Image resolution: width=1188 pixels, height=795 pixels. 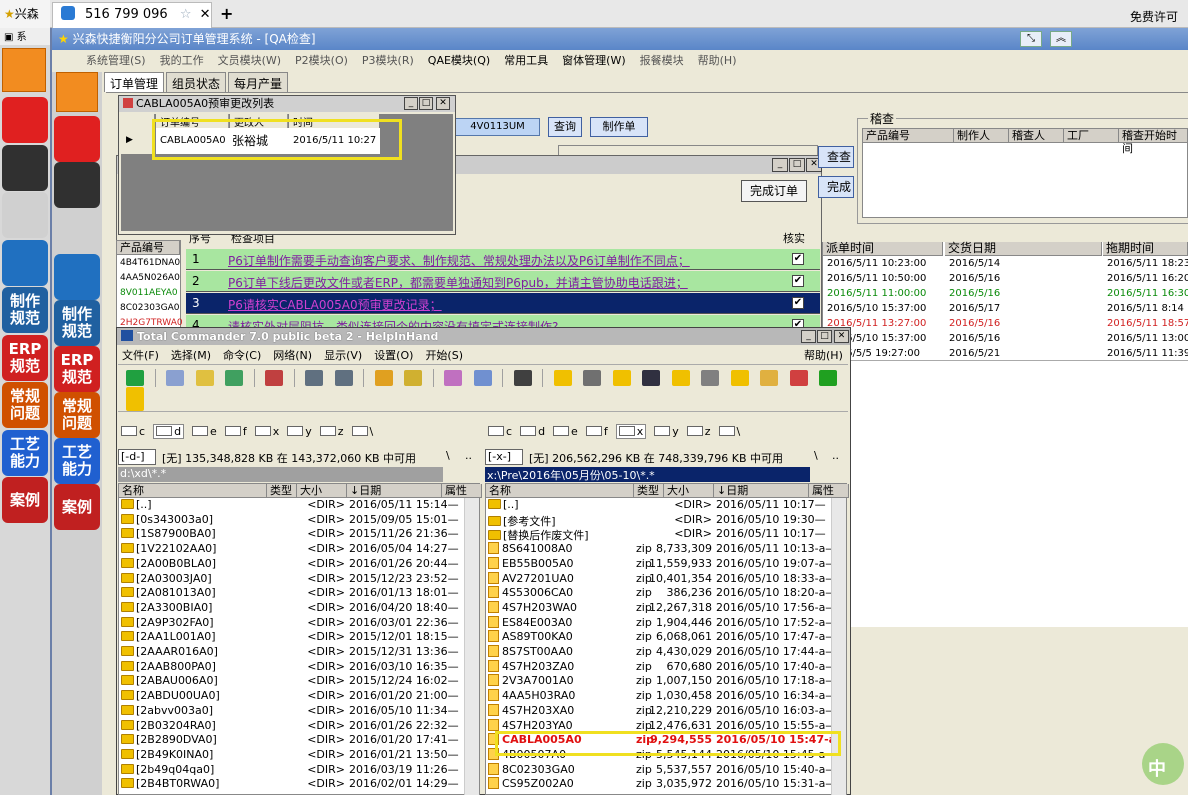 What do you see at coordinates (448, 455) in the screenshot?
I see `left-root-button: \` at bounding box center [448, 455].